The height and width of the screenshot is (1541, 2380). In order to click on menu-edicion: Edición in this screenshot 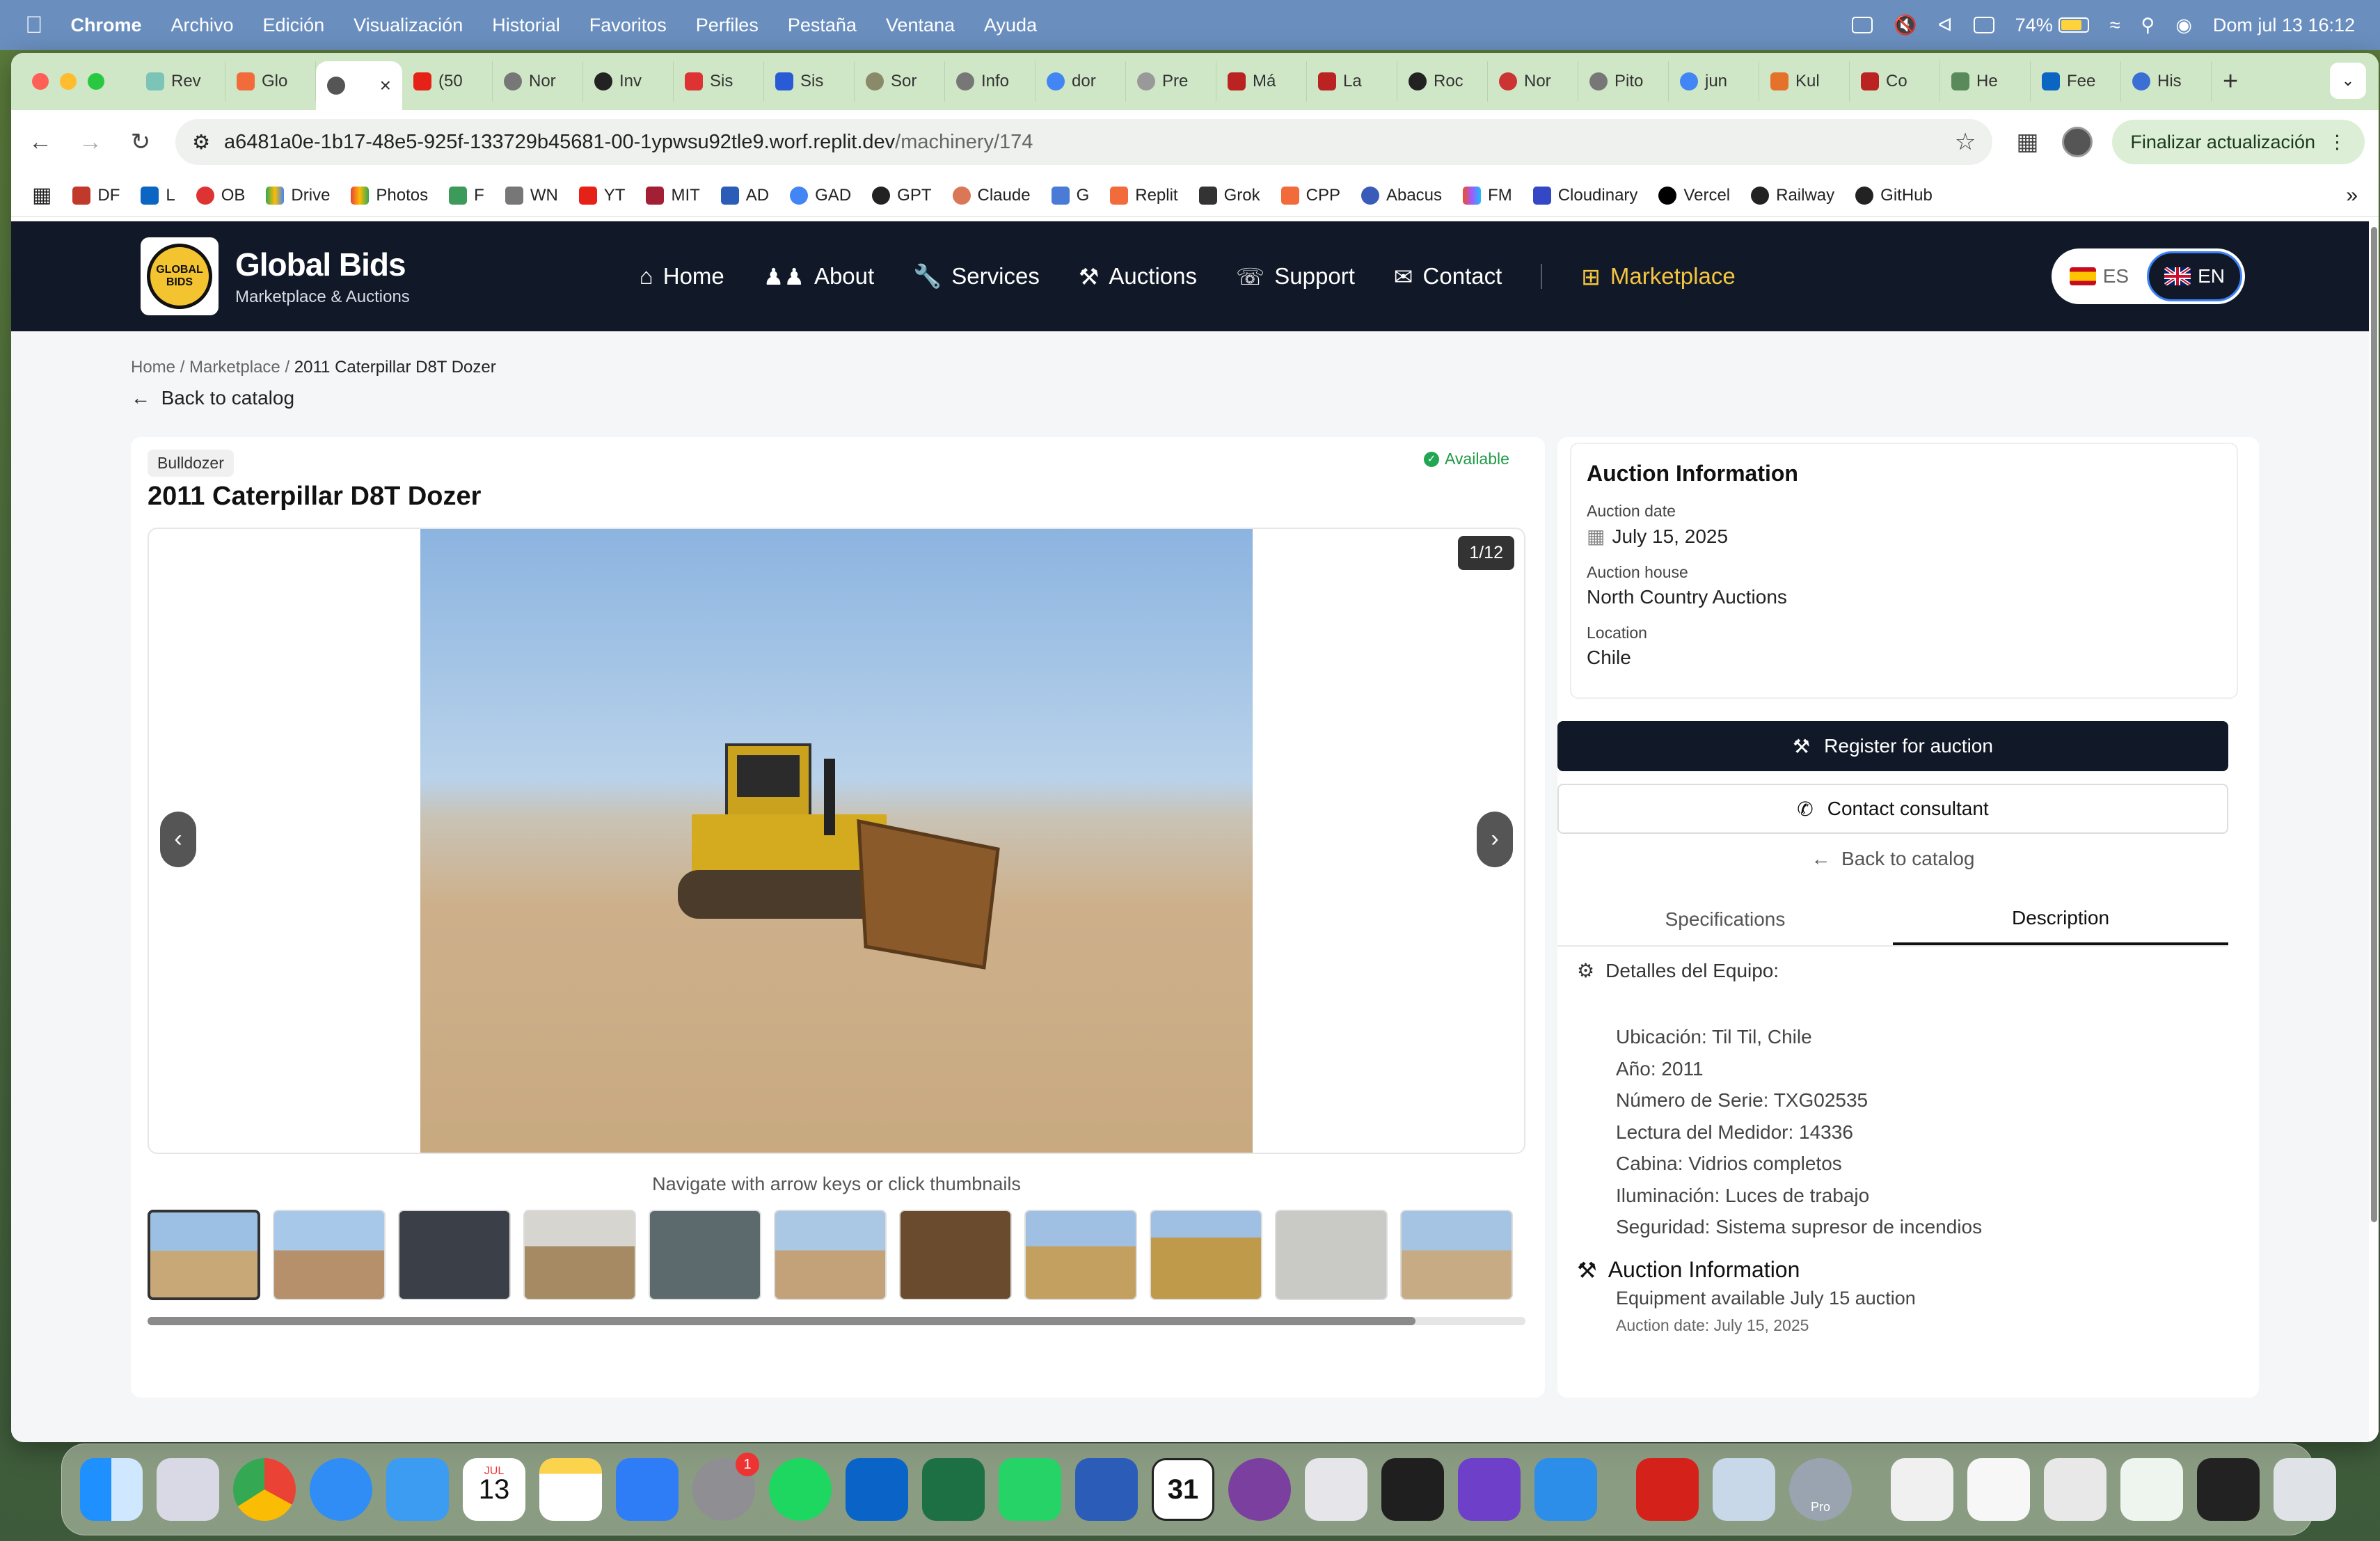, I will do `click(294, 25)`.